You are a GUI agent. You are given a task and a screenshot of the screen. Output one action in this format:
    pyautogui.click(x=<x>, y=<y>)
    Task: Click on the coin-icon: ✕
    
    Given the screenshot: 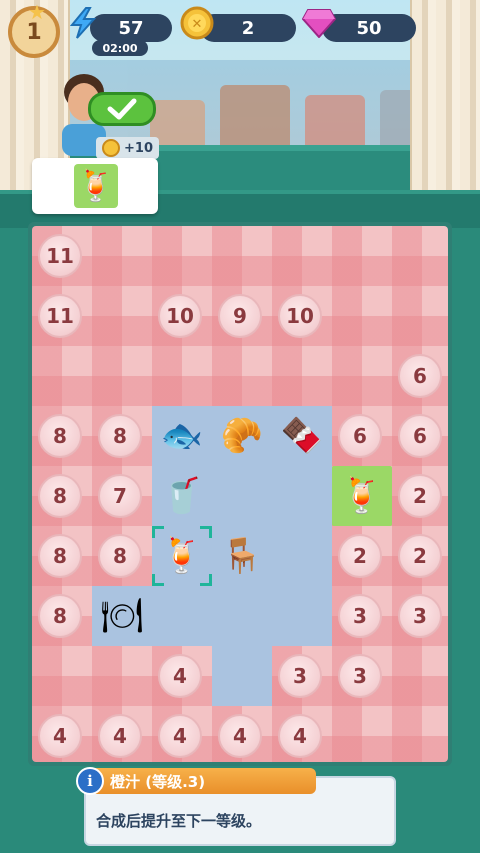 What is the action you would take?
    pyautogui.click(x=197, y=23)
    